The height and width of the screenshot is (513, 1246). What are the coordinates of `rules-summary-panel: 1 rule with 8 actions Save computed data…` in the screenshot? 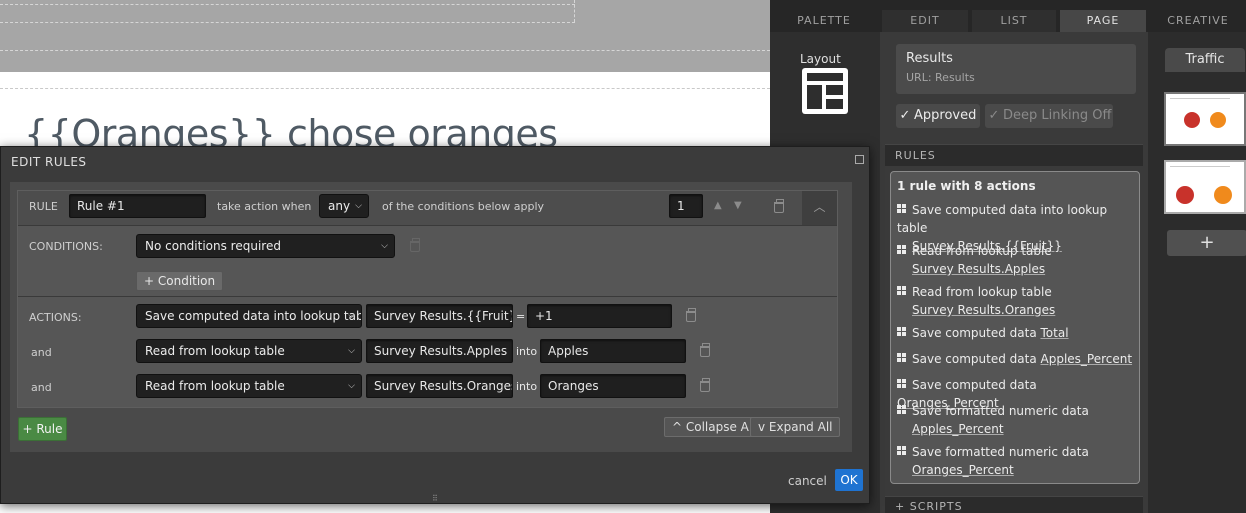 It's located at (1015, 327).